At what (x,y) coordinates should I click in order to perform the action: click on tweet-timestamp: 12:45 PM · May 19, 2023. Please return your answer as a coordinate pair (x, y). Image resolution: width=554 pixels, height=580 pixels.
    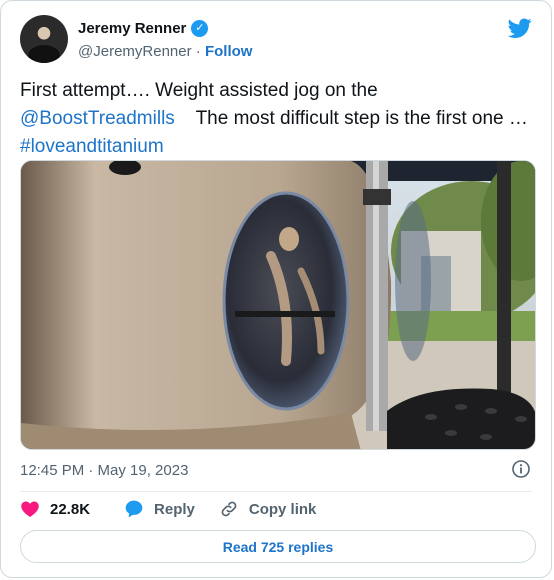
    Looking at the image, I should click on (104, 470).